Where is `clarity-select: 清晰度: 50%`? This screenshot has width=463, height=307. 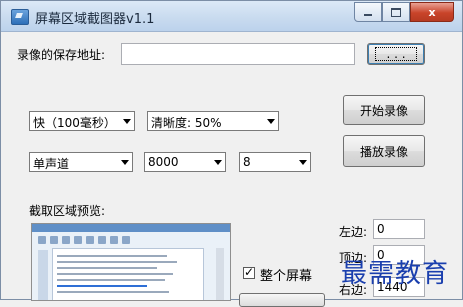
clarity-select: 清晰度: 50% is located at coordinates (213, 121).